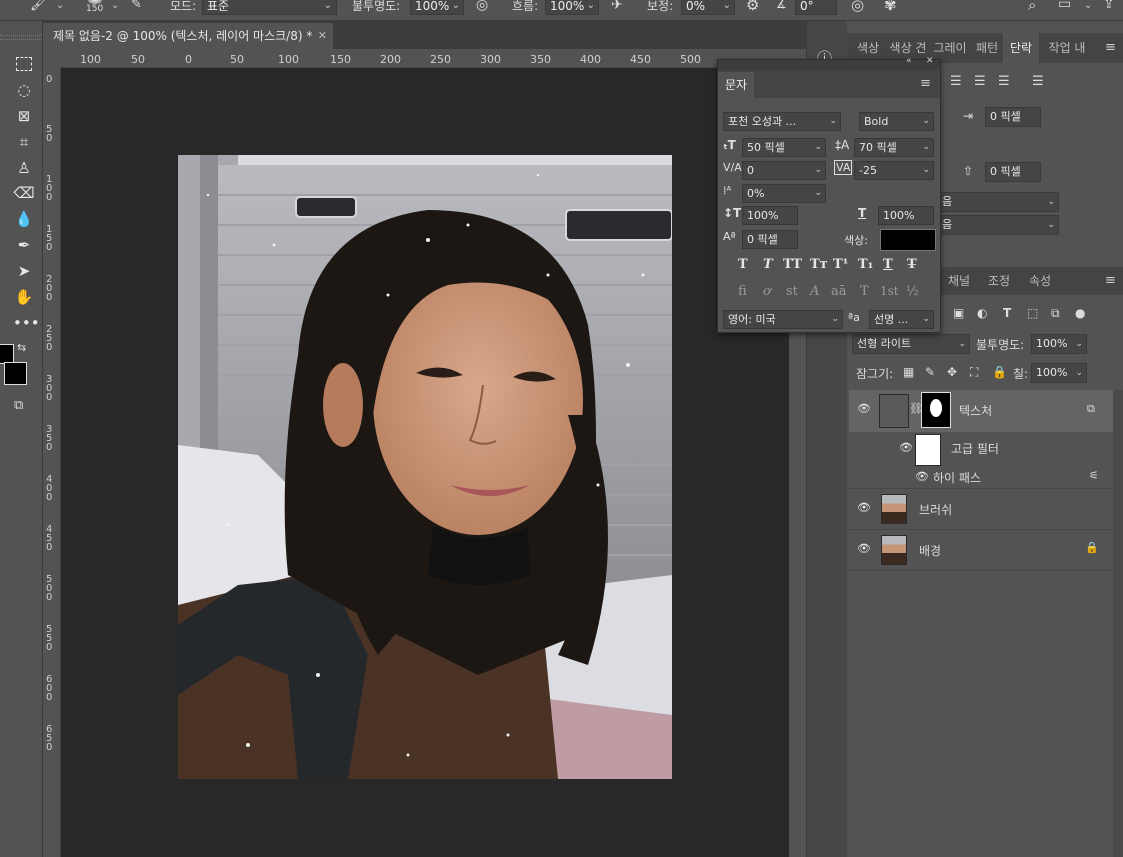 The image size is (1123, 857). Describe the element at coordinates (930, 372) in the screenshot. I see `lock-image-icon: ✎` at that location.